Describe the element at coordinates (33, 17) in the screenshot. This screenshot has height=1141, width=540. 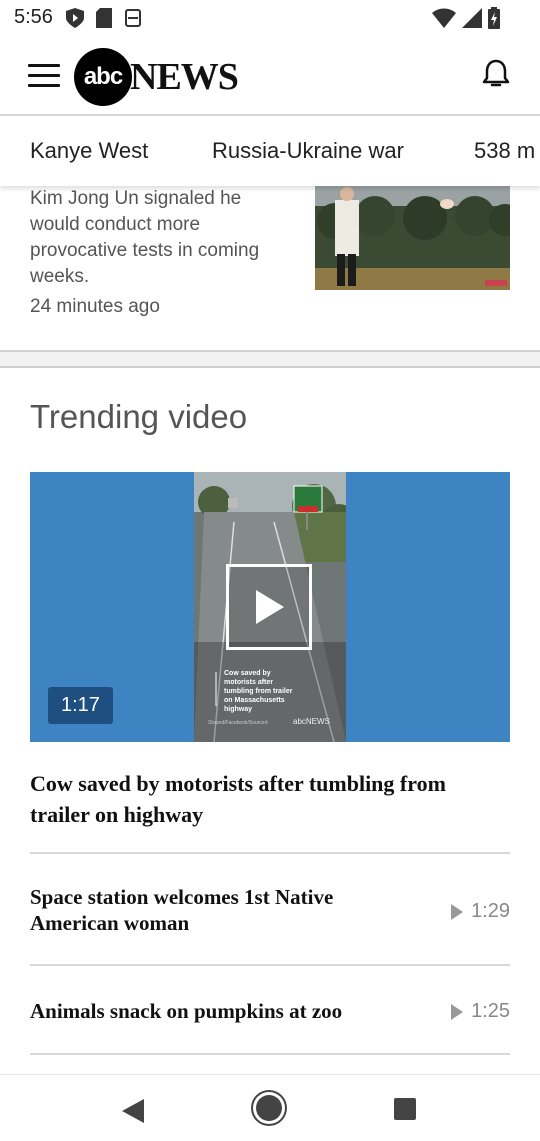
I see `status-time: 5:56` at that location.